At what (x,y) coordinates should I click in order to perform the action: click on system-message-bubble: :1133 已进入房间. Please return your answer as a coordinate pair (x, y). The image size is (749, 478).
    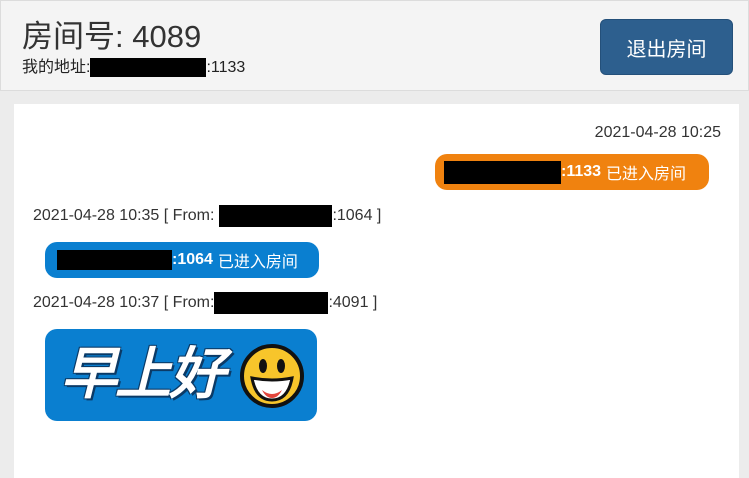
    Looking at the image, I should click on (572, 172).